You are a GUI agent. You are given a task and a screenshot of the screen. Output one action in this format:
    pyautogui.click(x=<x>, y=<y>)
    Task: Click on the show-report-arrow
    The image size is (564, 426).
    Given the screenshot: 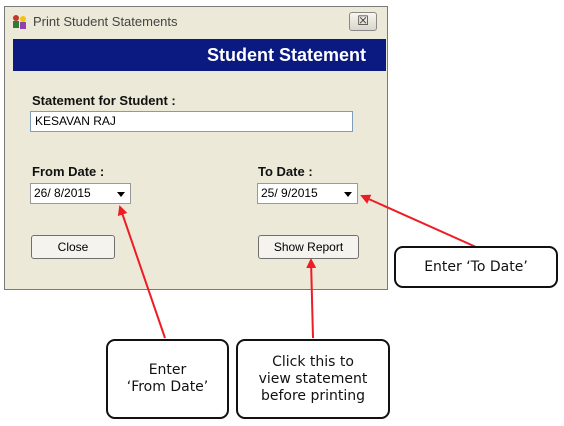 What is the action you would take?
    pyautogui.click(x=311, y=298)
    